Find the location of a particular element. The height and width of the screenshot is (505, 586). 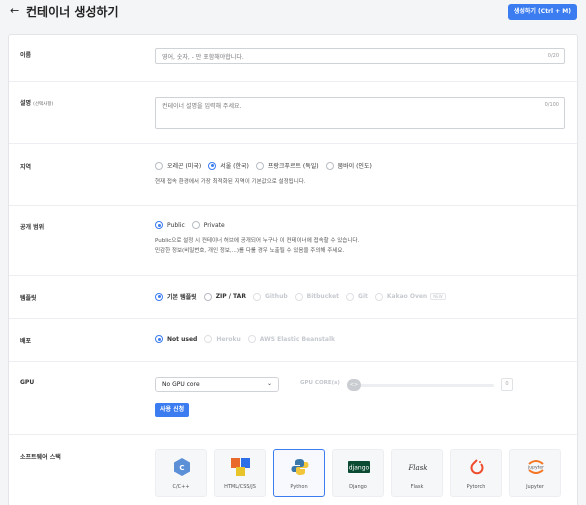

django-icon: django is located at coordinates (359, 467).